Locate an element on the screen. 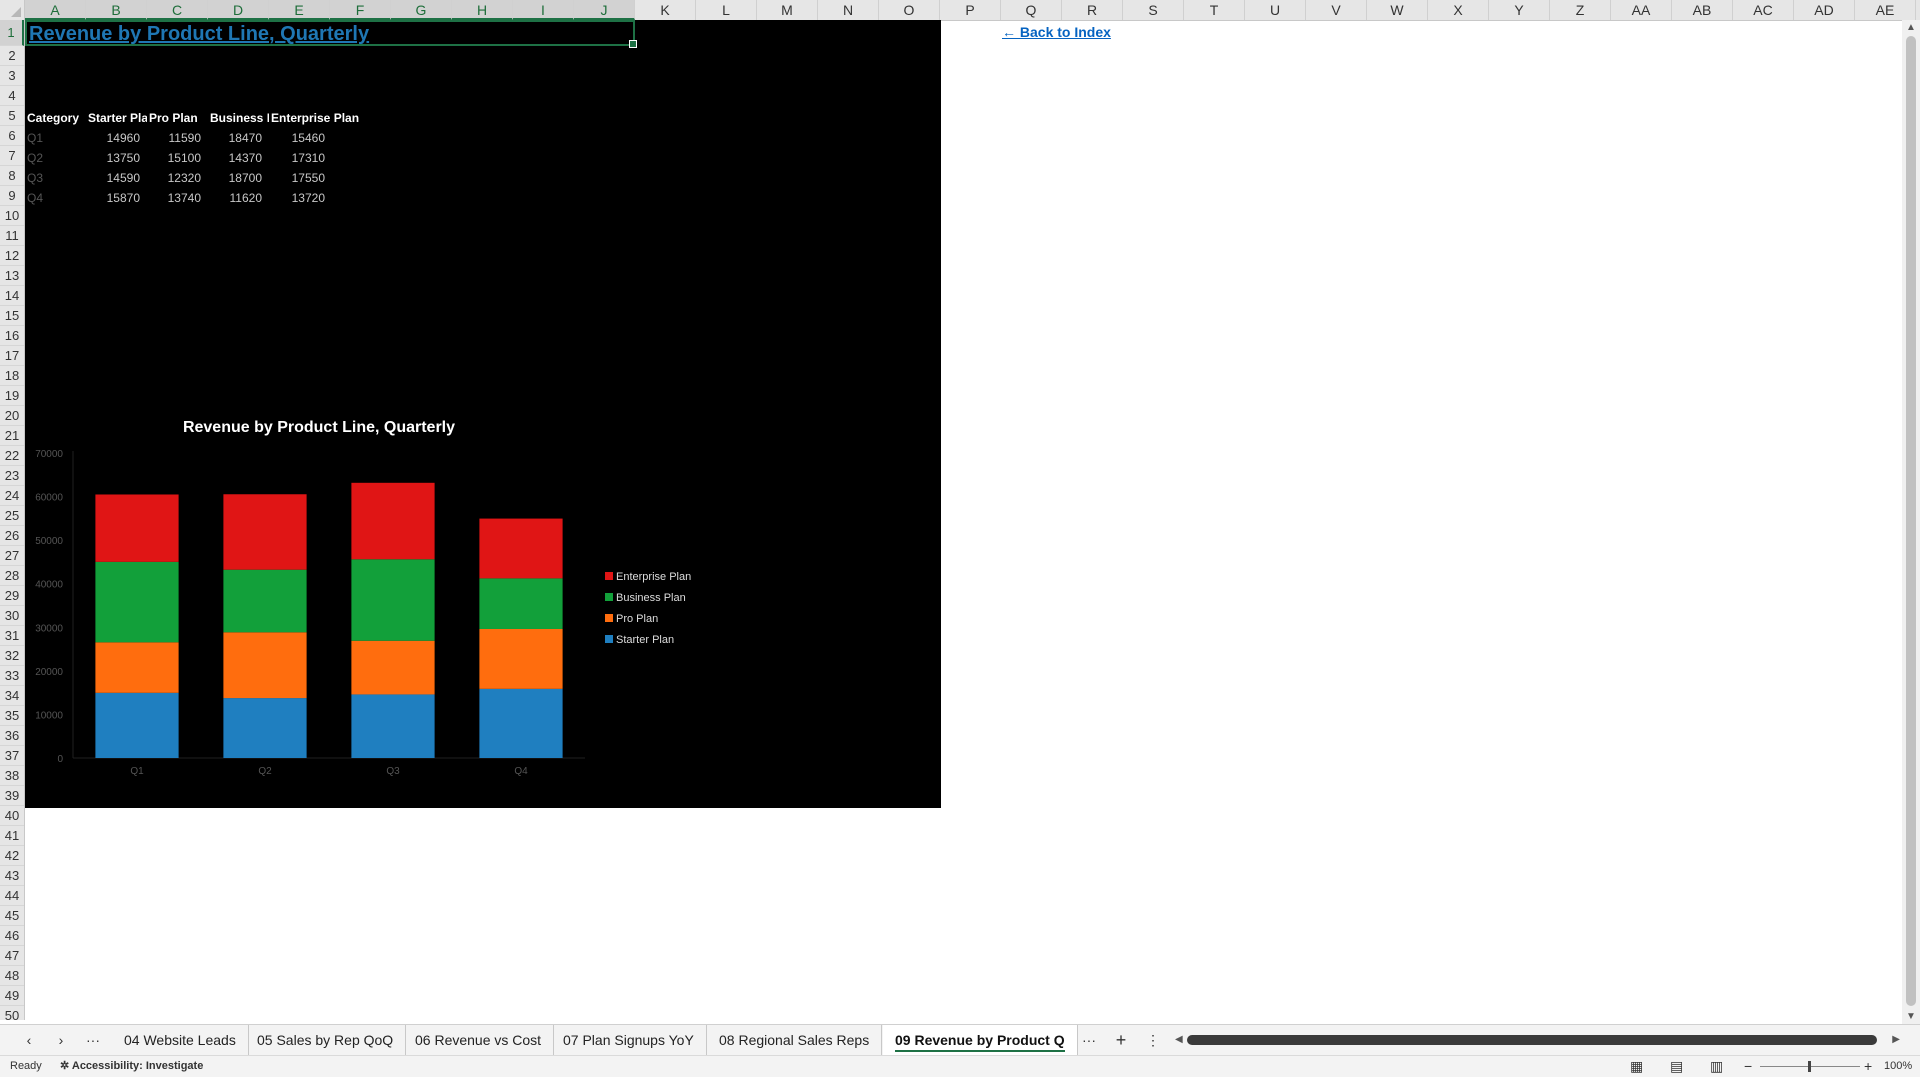 The width and height of the screenshot is (1920, 1077). column-header: N is located at coordinates (848, 10).